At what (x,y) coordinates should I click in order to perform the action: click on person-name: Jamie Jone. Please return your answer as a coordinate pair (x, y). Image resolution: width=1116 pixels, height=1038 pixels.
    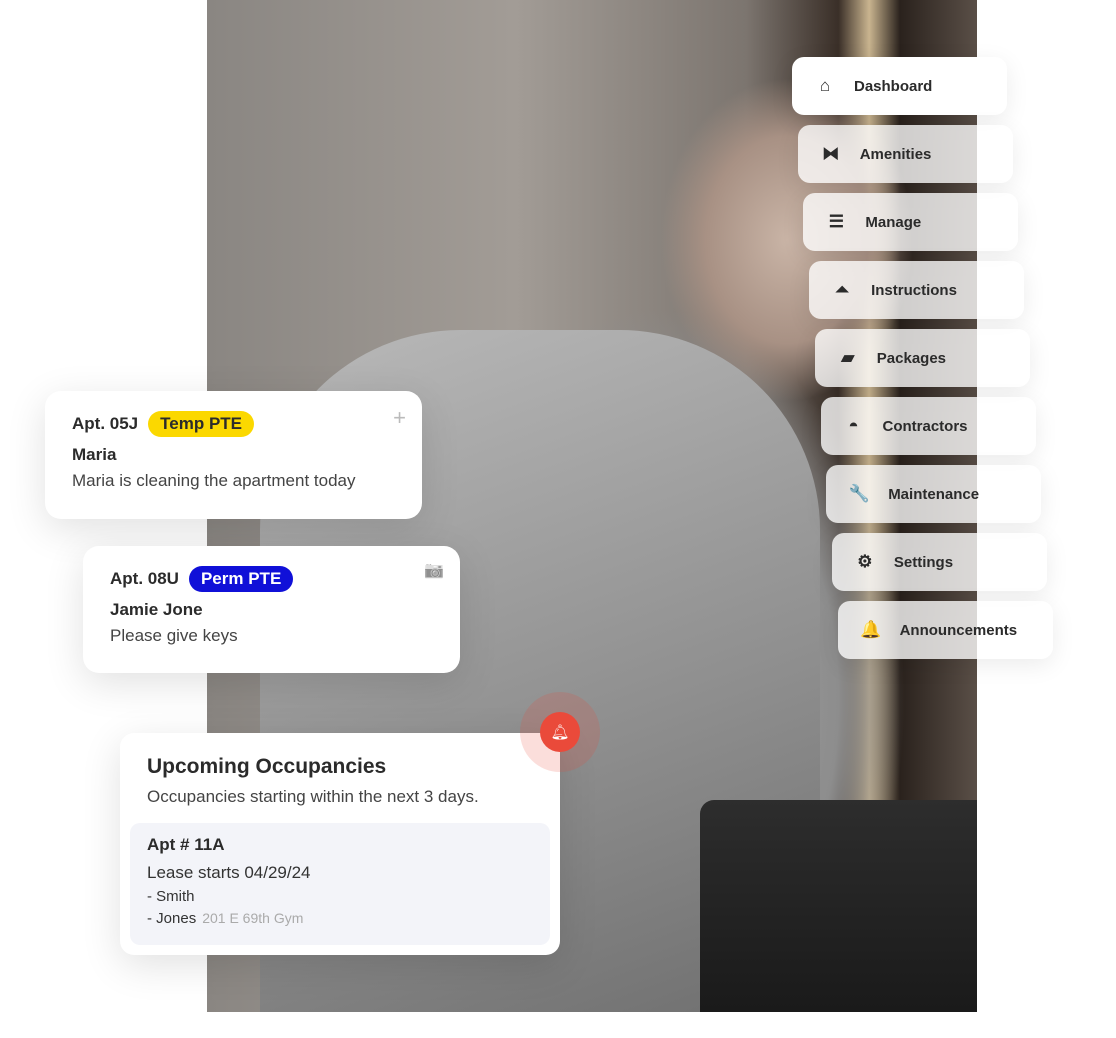
    Looking at the image, I should click on (156, 609).